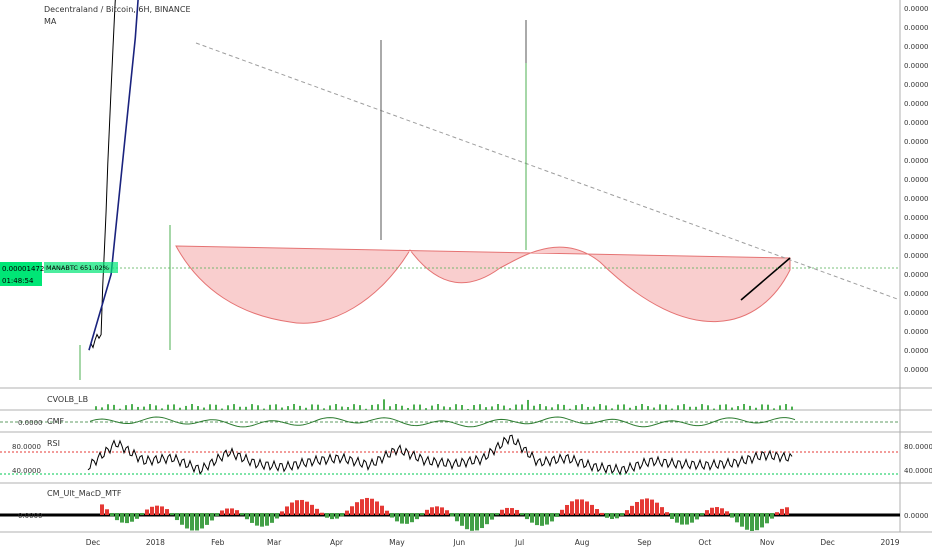  What do you see at coordinates (155, 542) in the screenshot?
I see `time-axis-tick: 2018` at bounding box center [155, 542].